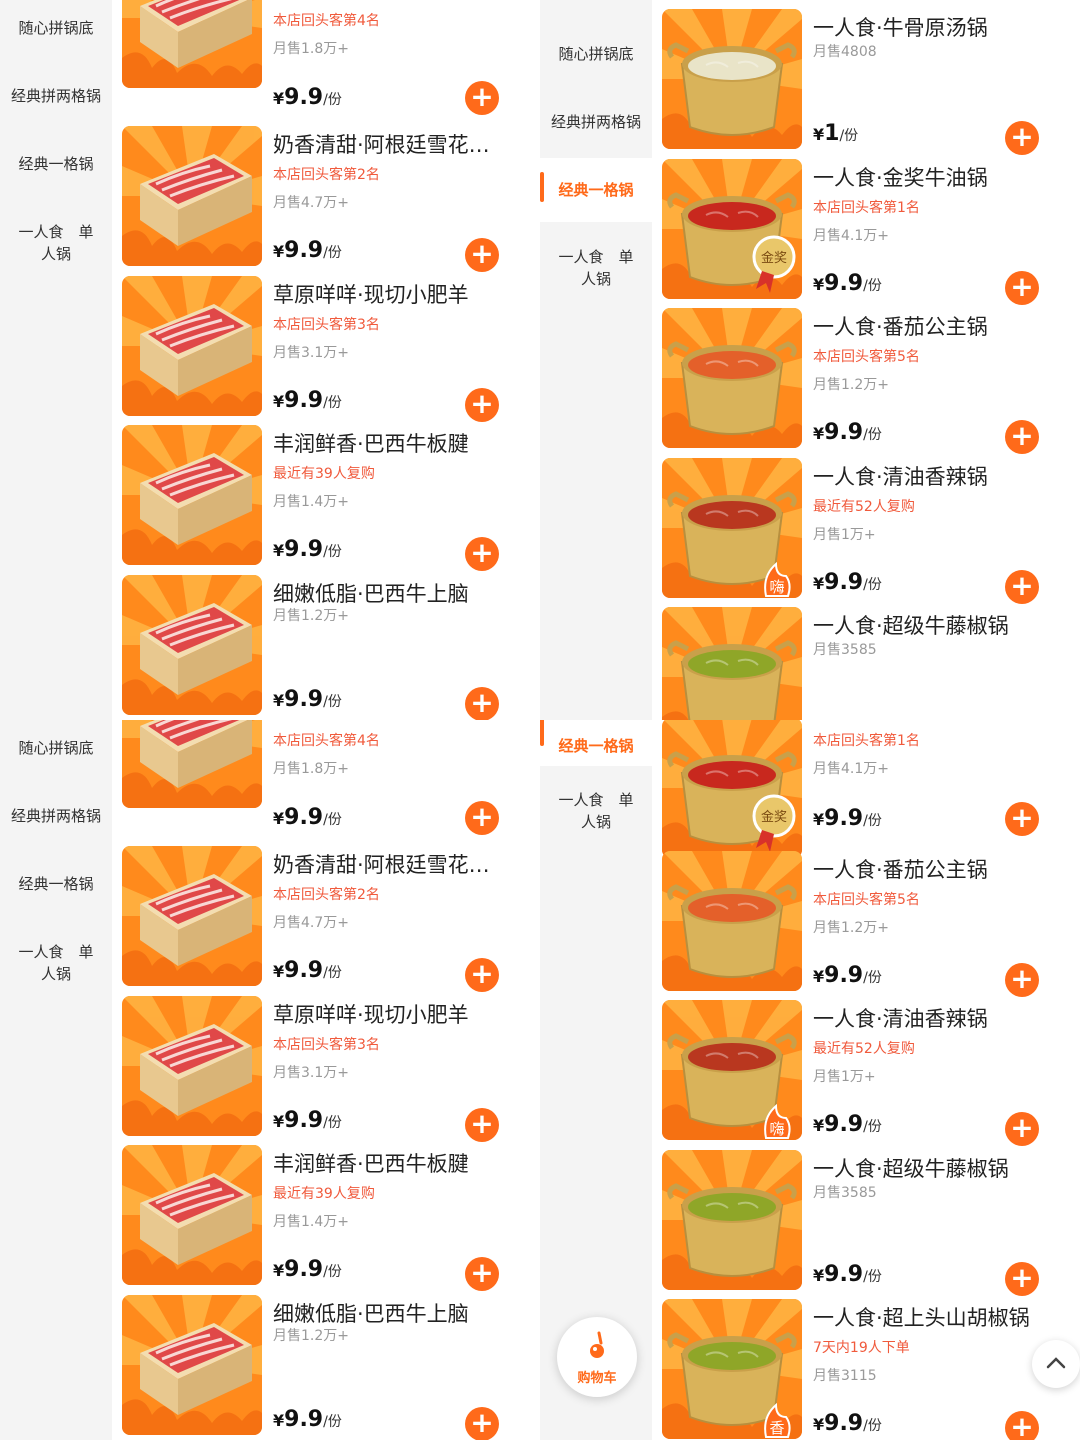 Image resolution: width=1080 pixels, height=1440 pixels. Describe the element at coordinates (774, 258) in the screenshot. I see `svg-text: 金奖` at that location.